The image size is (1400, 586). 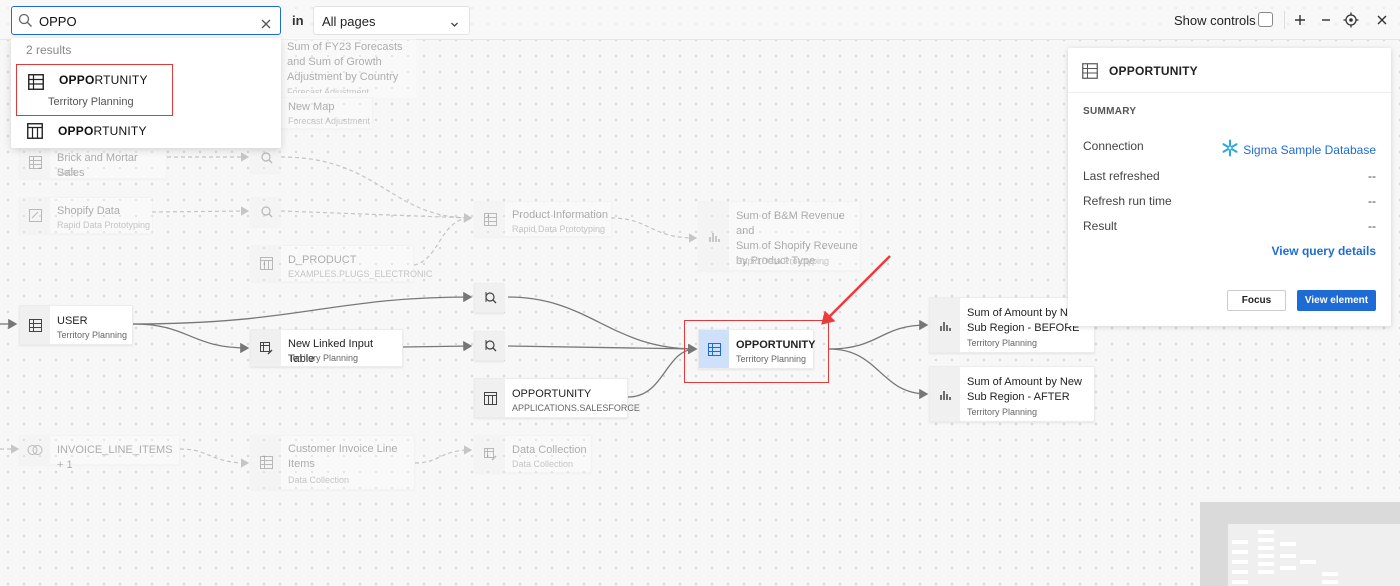 What do you see at coordinates (1110, 111) in the screenshot?
I see `summary-heading: SUMMARY` at bounding box center [1110, 111].